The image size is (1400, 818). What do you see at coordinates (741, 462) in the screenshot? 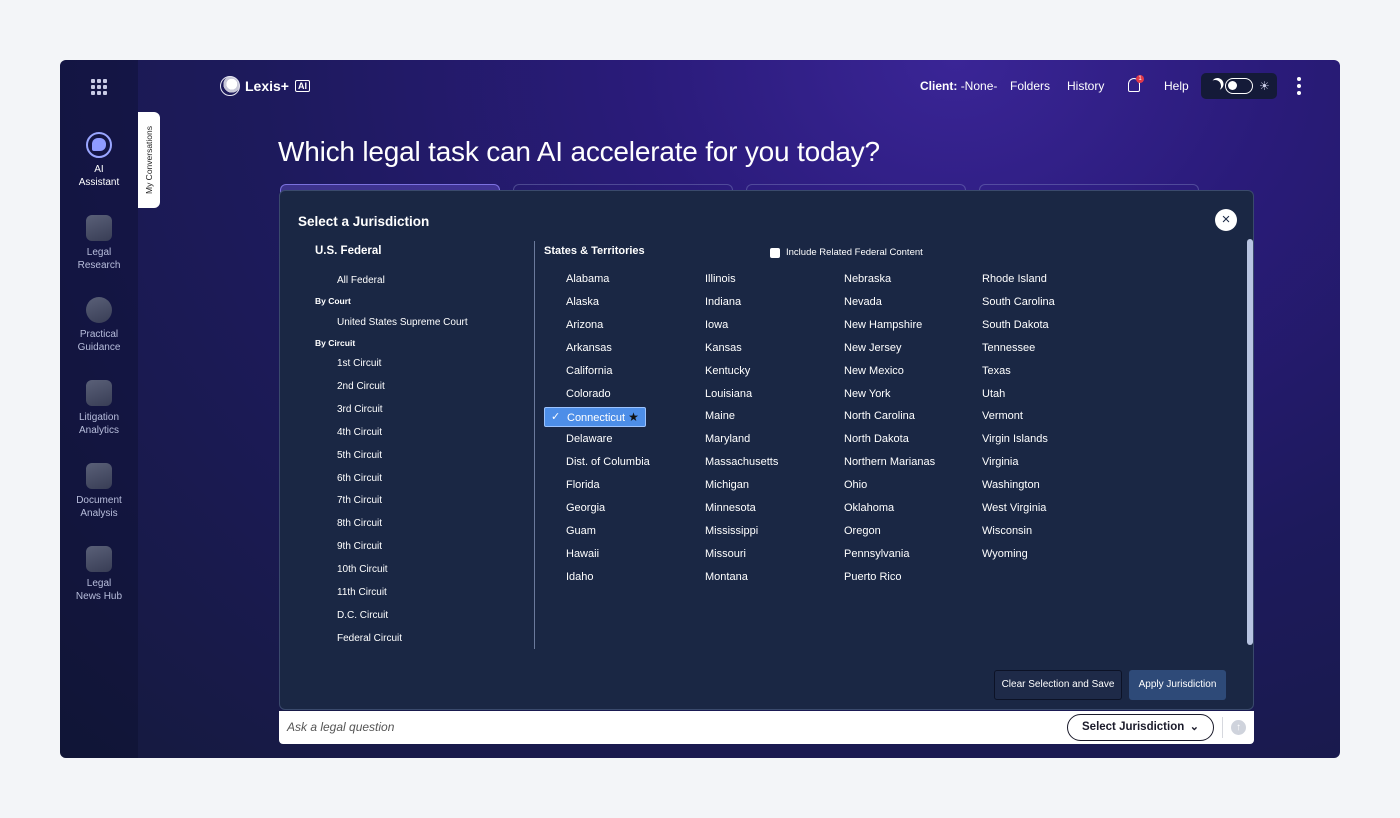
I see `state-option: Massachusetts` at bounding box center [741, 462].